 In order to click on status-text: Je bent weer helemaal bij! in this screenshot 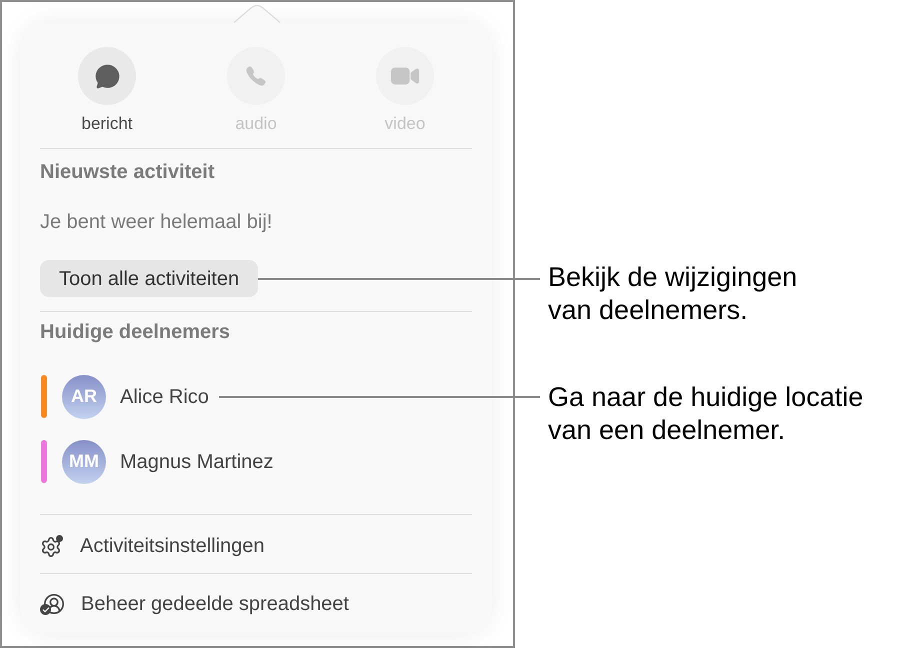, I will do `click(157, 222)`.